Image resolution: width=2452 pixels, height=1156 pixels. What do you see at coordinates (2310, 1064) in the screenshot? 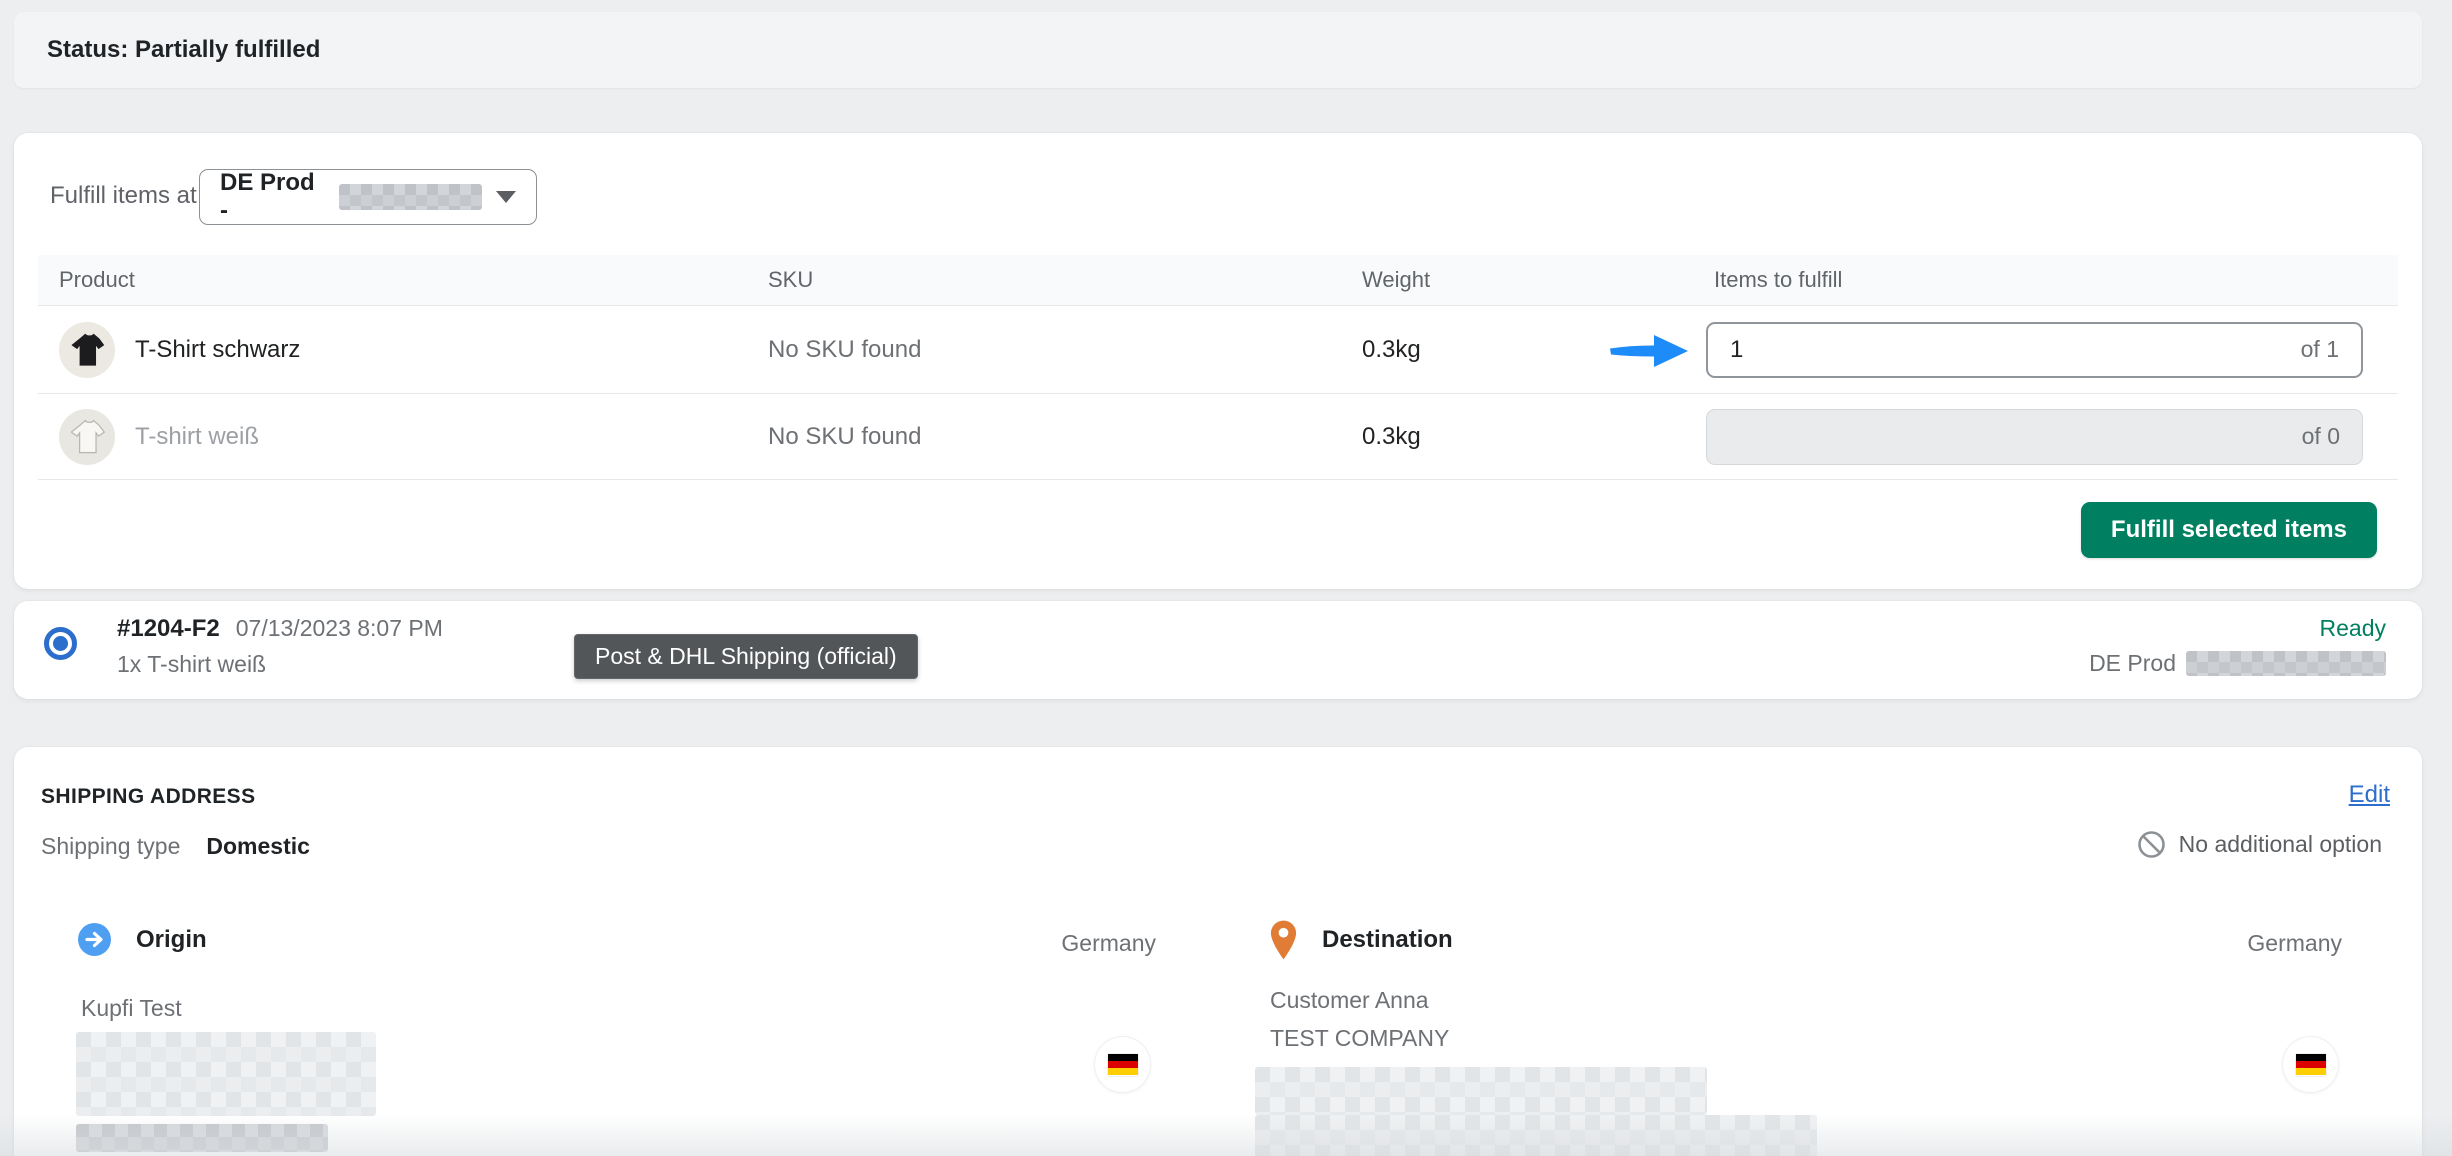
I see `destination-flag-germany-icon` at bounding box center [2310, 1064].